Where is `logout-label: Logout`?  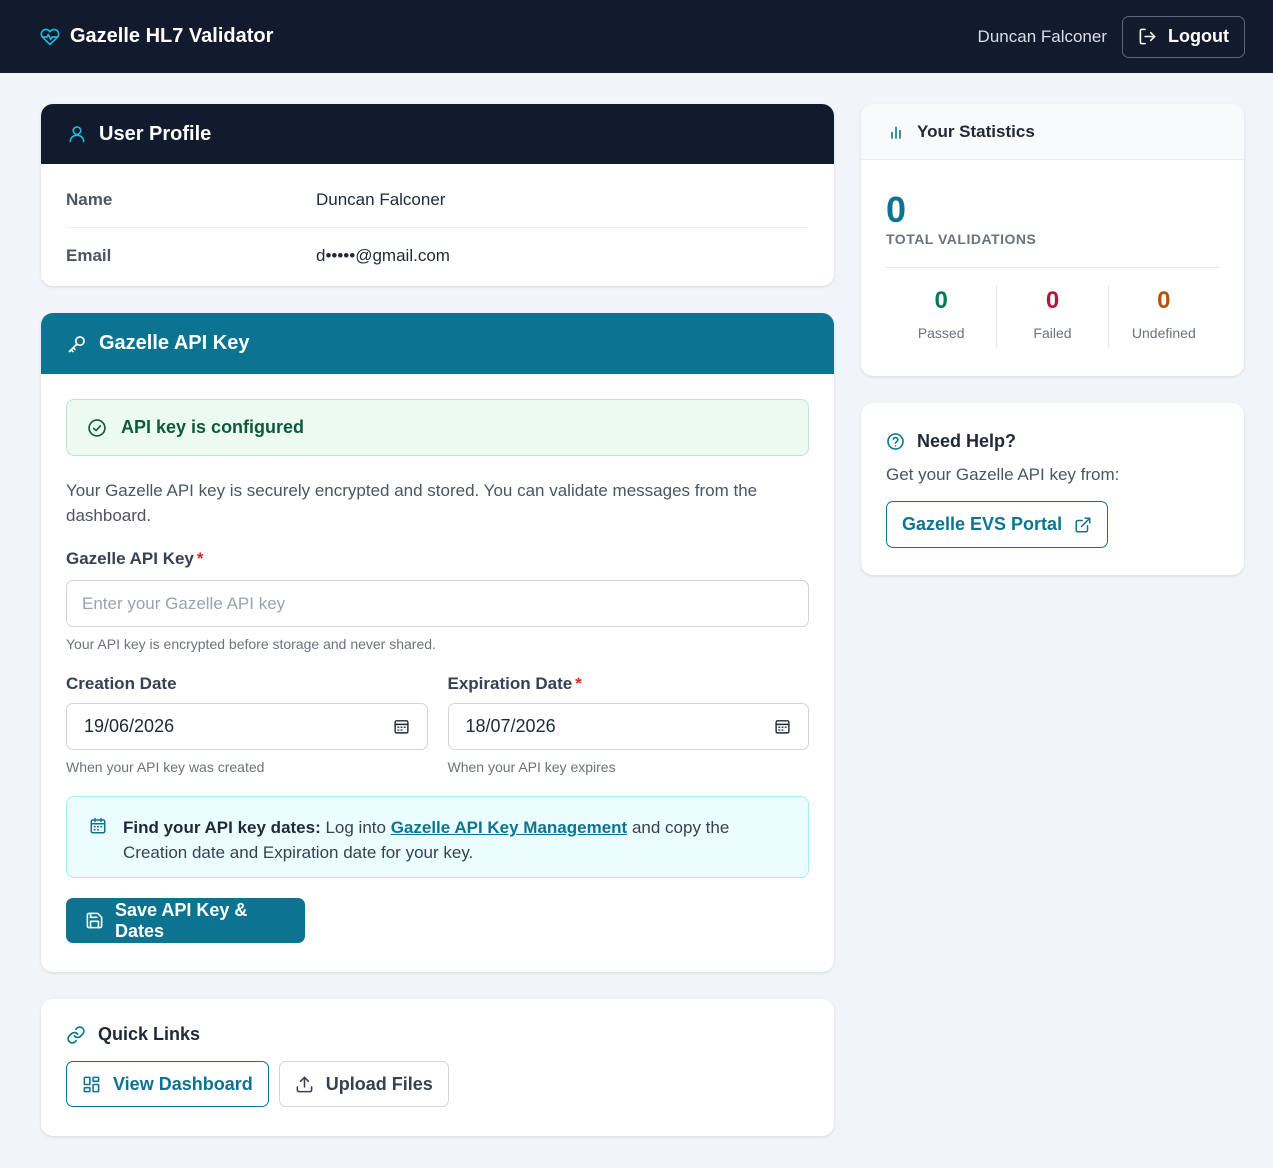
logout-label: Logout is located at coordinates (1198, 36).